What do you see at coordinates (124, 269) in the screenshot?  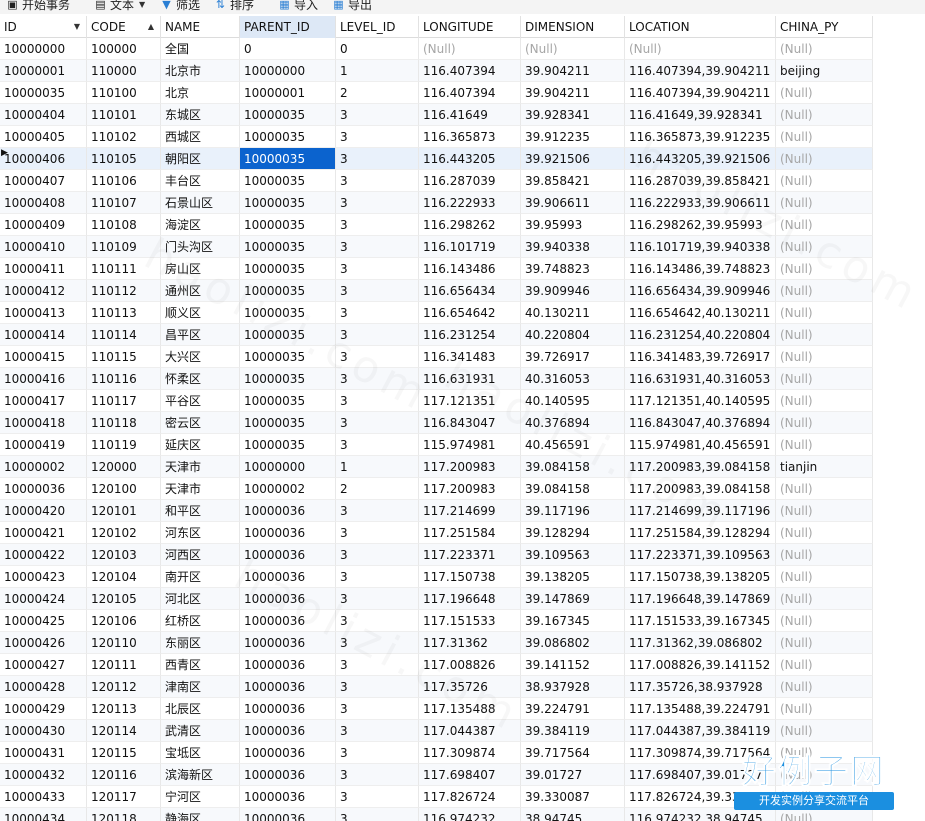 I see `table-cell-code: 110111` at bounding box center [124, 269].